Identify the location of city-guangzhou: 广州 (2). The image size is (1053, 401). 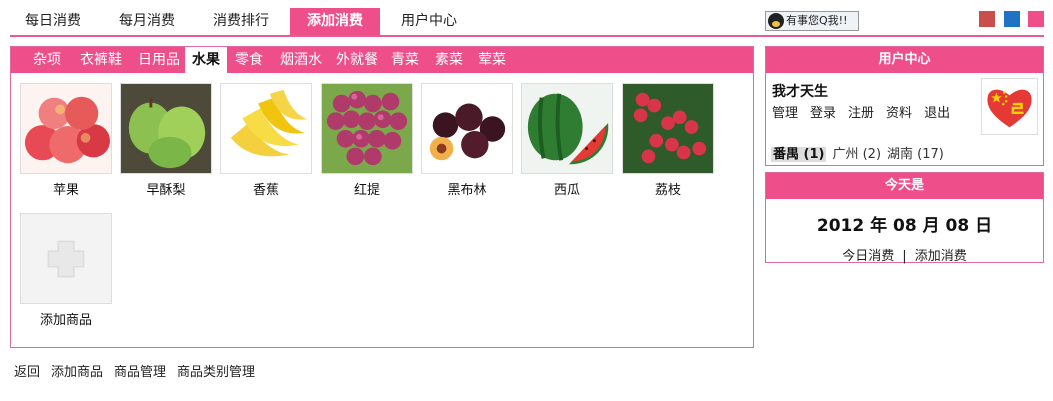
(856, 154).